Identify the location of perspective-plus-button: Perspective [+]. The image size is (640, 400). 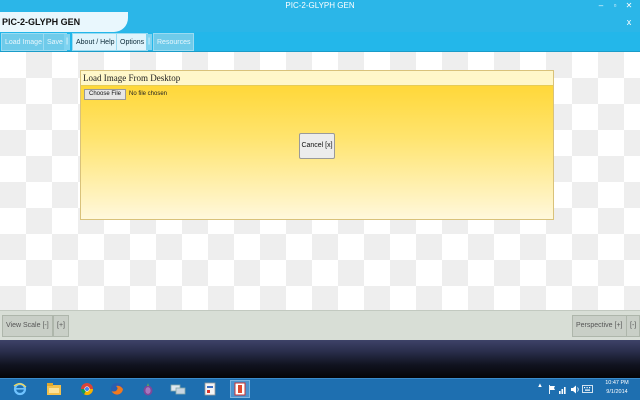
(599, 326).